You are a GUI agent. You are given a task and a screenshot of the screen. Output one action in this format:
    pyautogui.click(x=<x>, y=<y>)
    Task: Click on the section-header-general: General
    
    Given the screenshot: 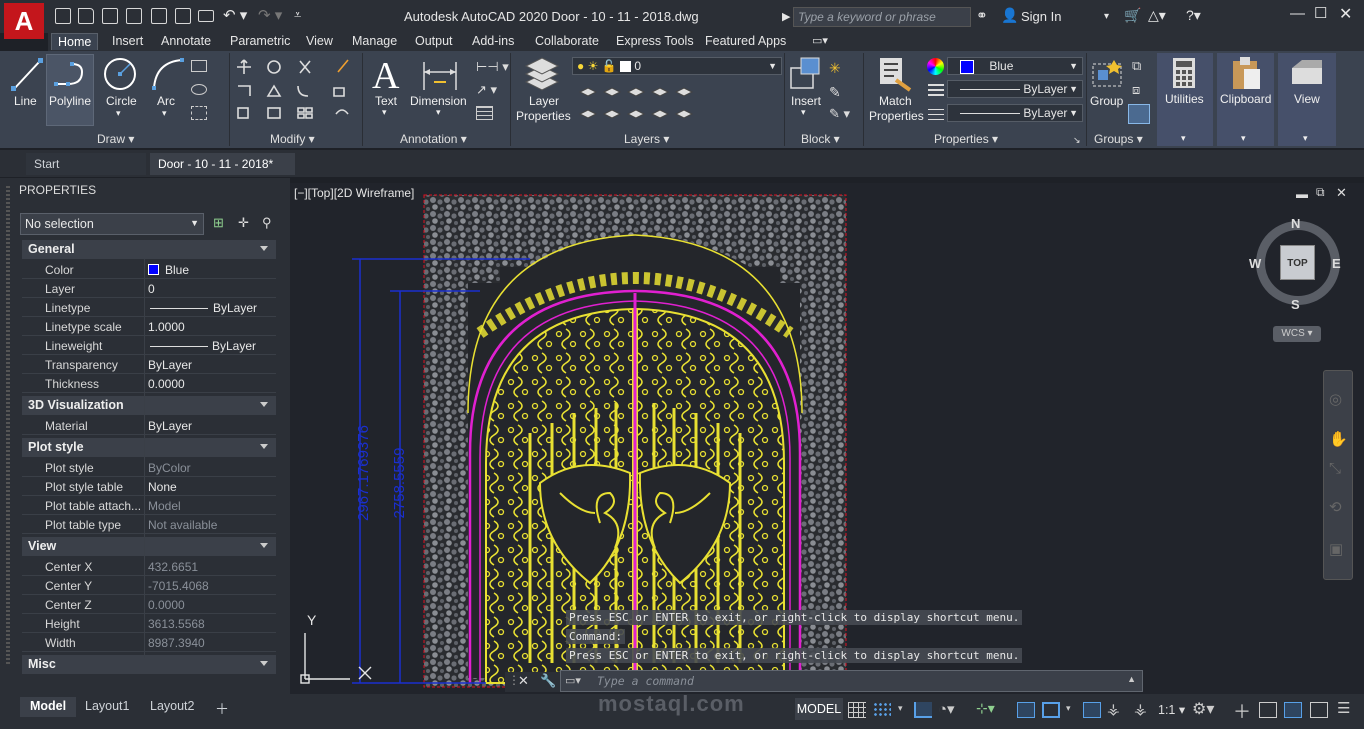 What is the action you would take?
    pyautogui.click(x=149, y=249)
    